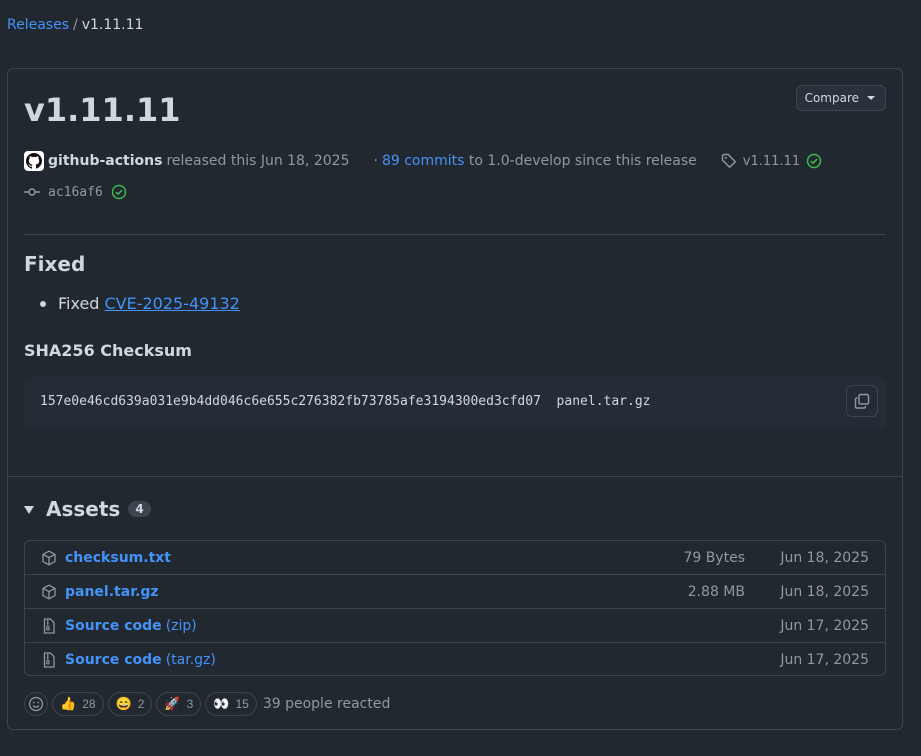 The height and width of the screenshot is (756, 921). Describe the element at coordinates (231, 704) in the screenshot. I see `reaction-eyes: 👀 15` at that location.